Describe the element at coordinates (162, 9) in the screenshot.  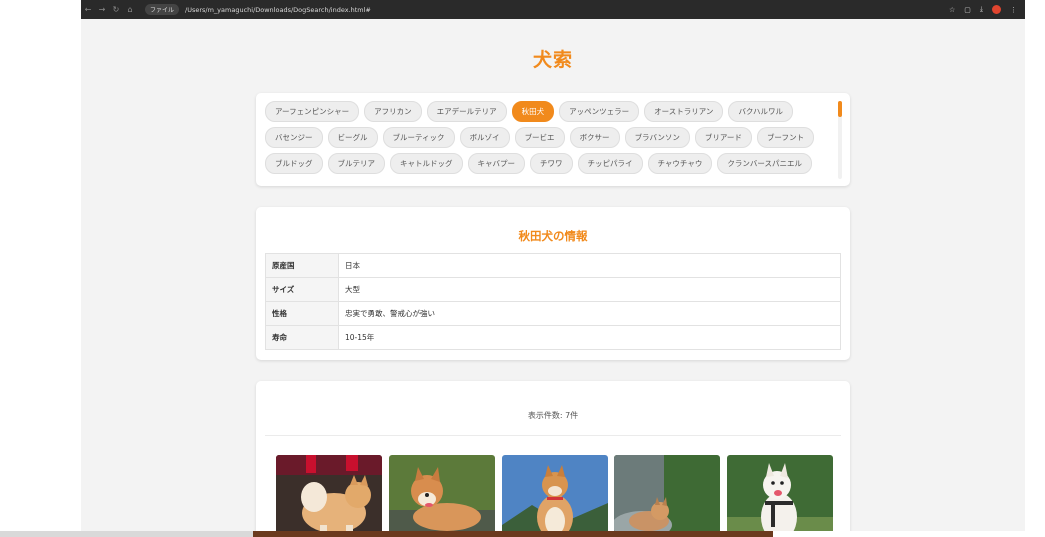
I see `file-chip: ファイル` at that location.